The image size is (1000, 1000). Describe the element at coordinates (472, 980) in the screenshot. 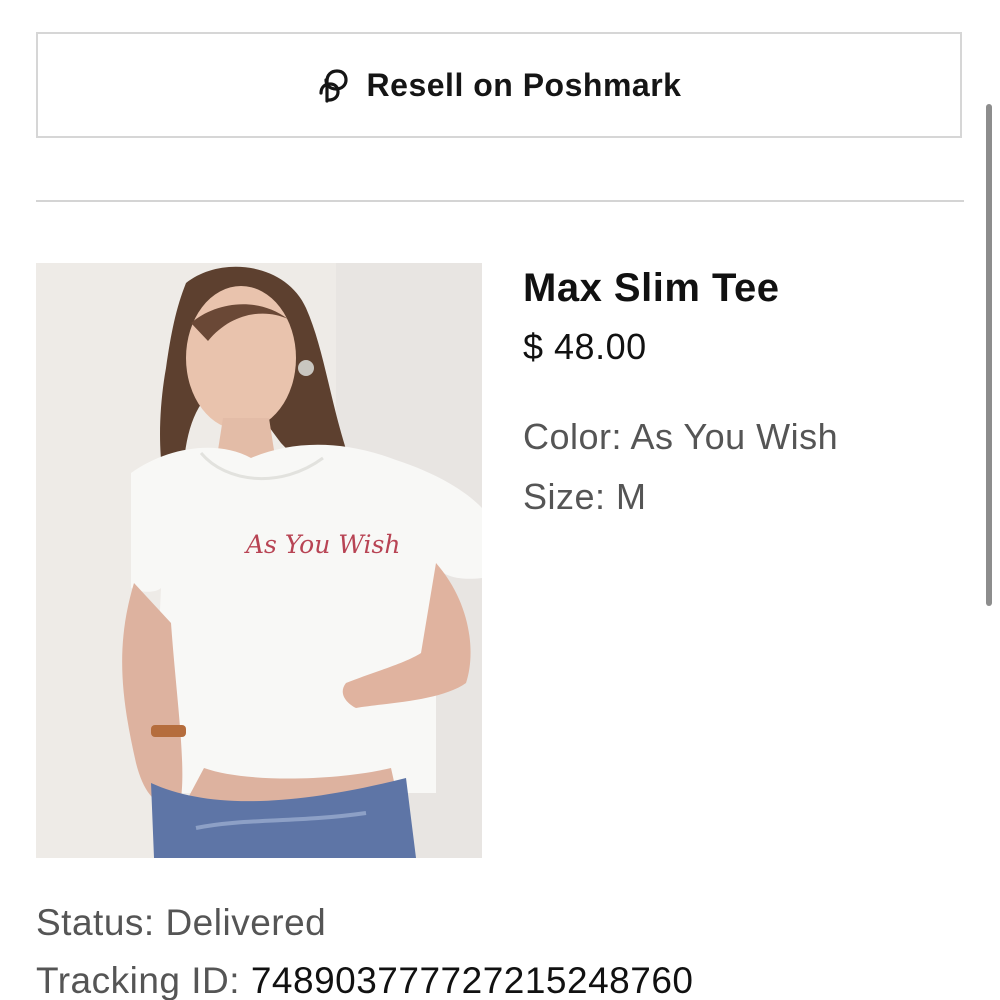

I see `tracking-id: 748903777727215248760` at that location.